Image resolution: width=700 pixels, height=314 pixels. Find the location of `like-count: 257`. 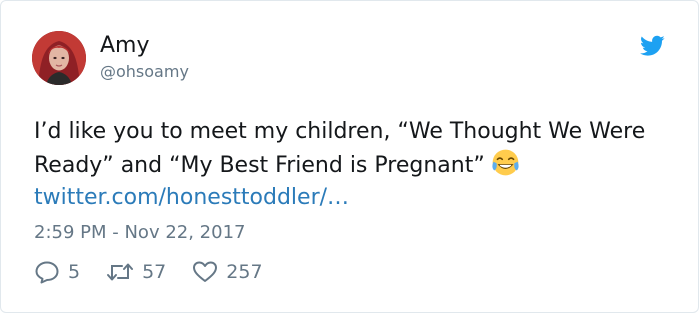

like-count: 257 is located at coordinates (244, 272).